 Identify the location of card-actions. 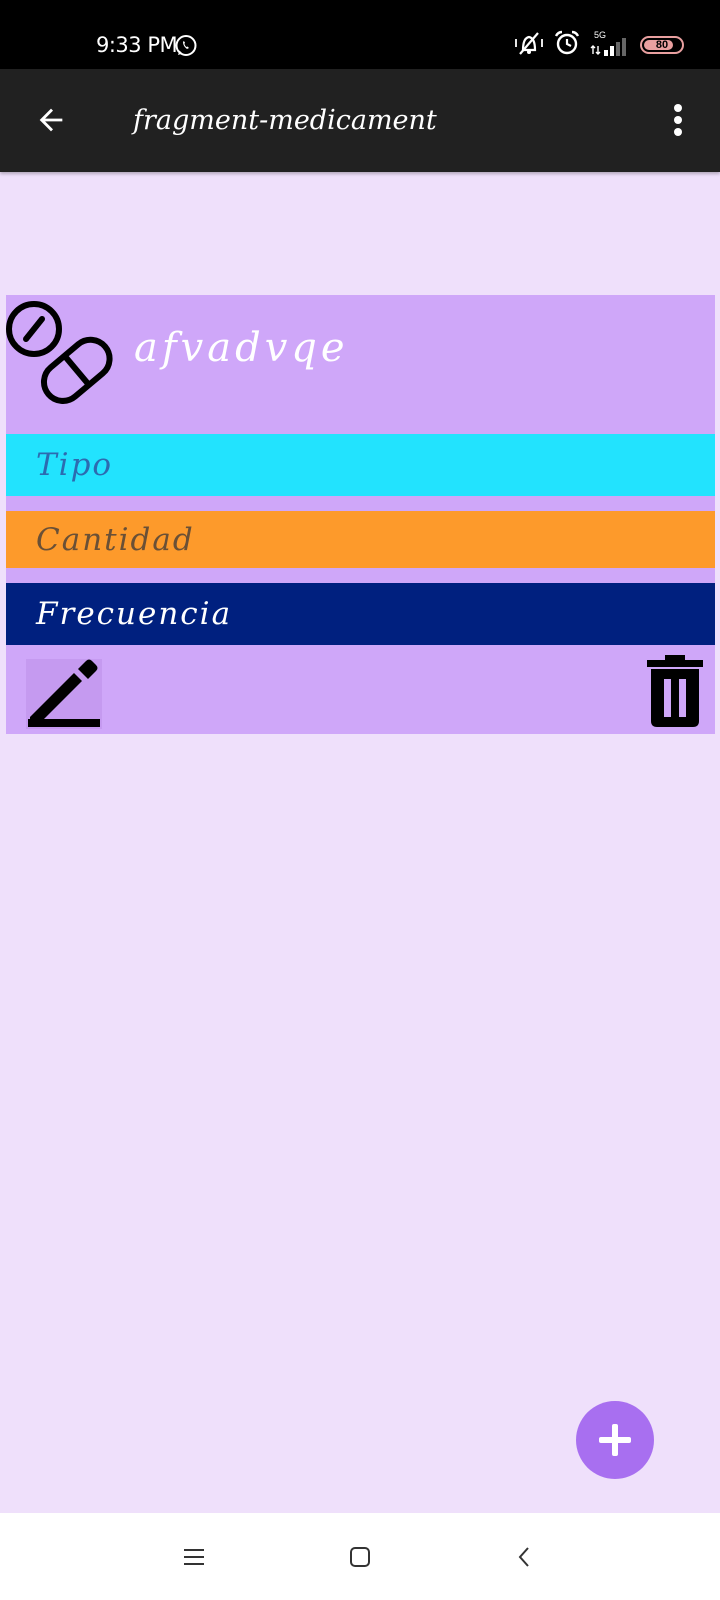
(360, 689).